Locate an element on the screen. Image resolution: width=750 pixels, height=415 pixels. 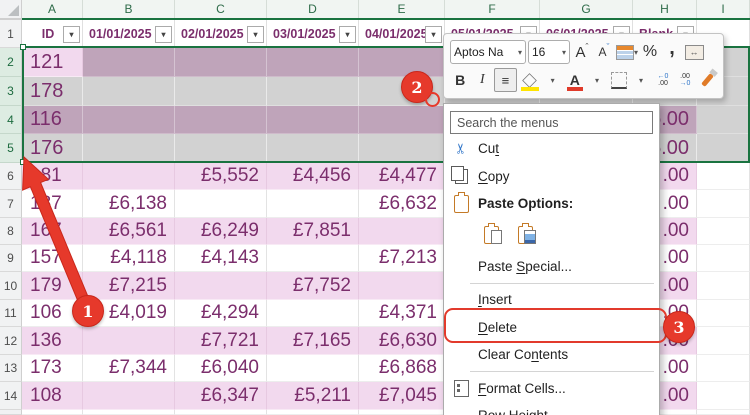
cell-D12: £7,165 is located at coordinates (313, 341).